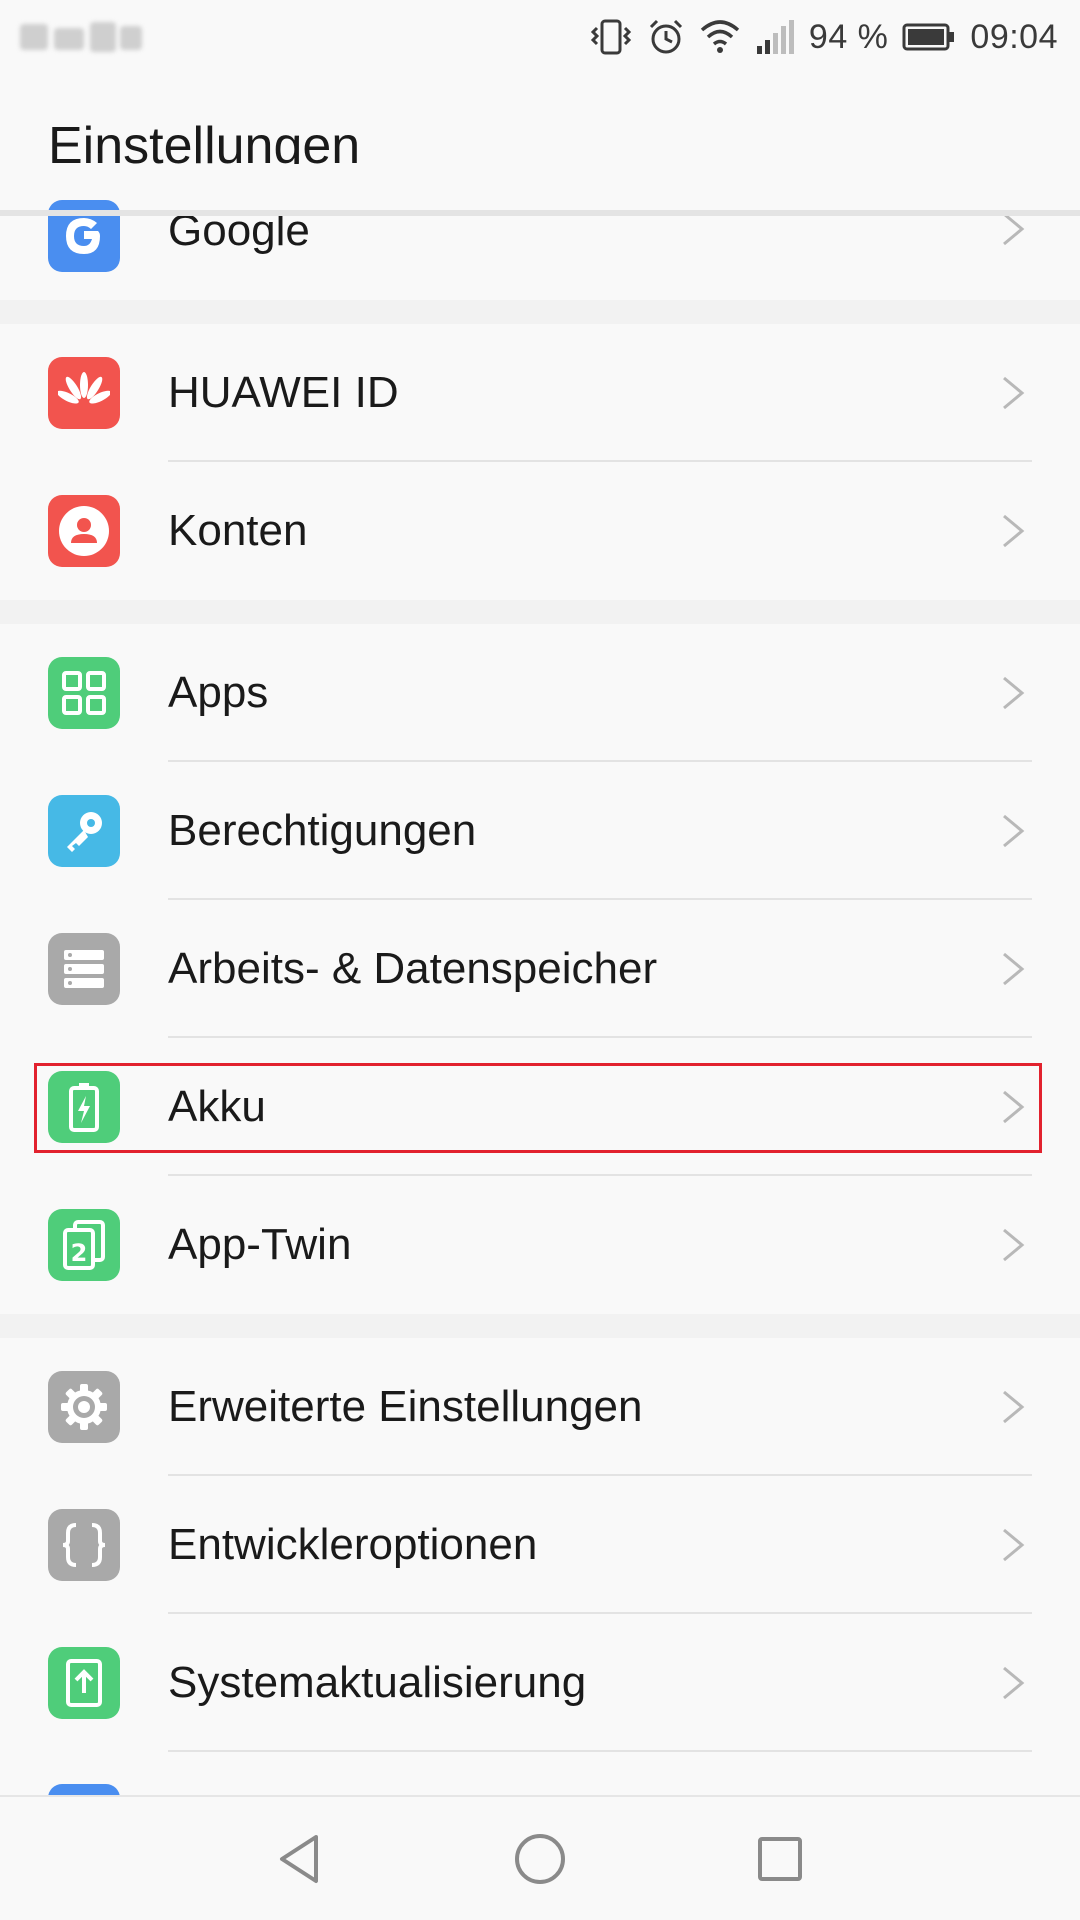 The width and height of the screenshot is (1080, 1920). What do you see at coordinates (353, 1544) in the screenshot?
I see `settings-item-label: Entwickleroptionen` at bounding box center [353, 1544].